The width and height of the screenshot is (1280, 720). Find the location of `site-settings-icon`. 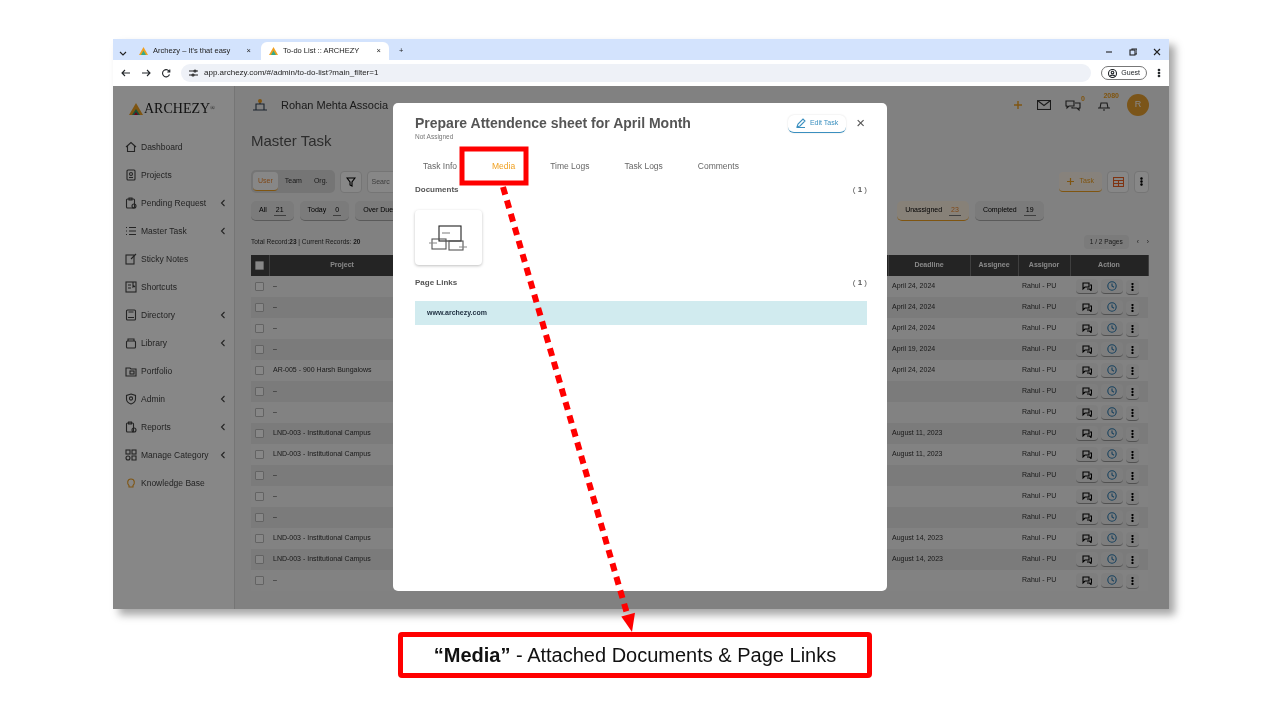

site-settings-icon is located at coordinates (193, 73).